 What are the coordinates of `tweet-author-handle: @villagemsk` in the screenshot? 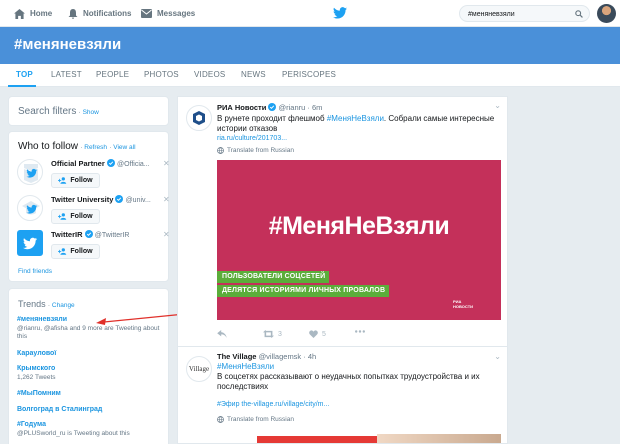 It's located at (280, 356).